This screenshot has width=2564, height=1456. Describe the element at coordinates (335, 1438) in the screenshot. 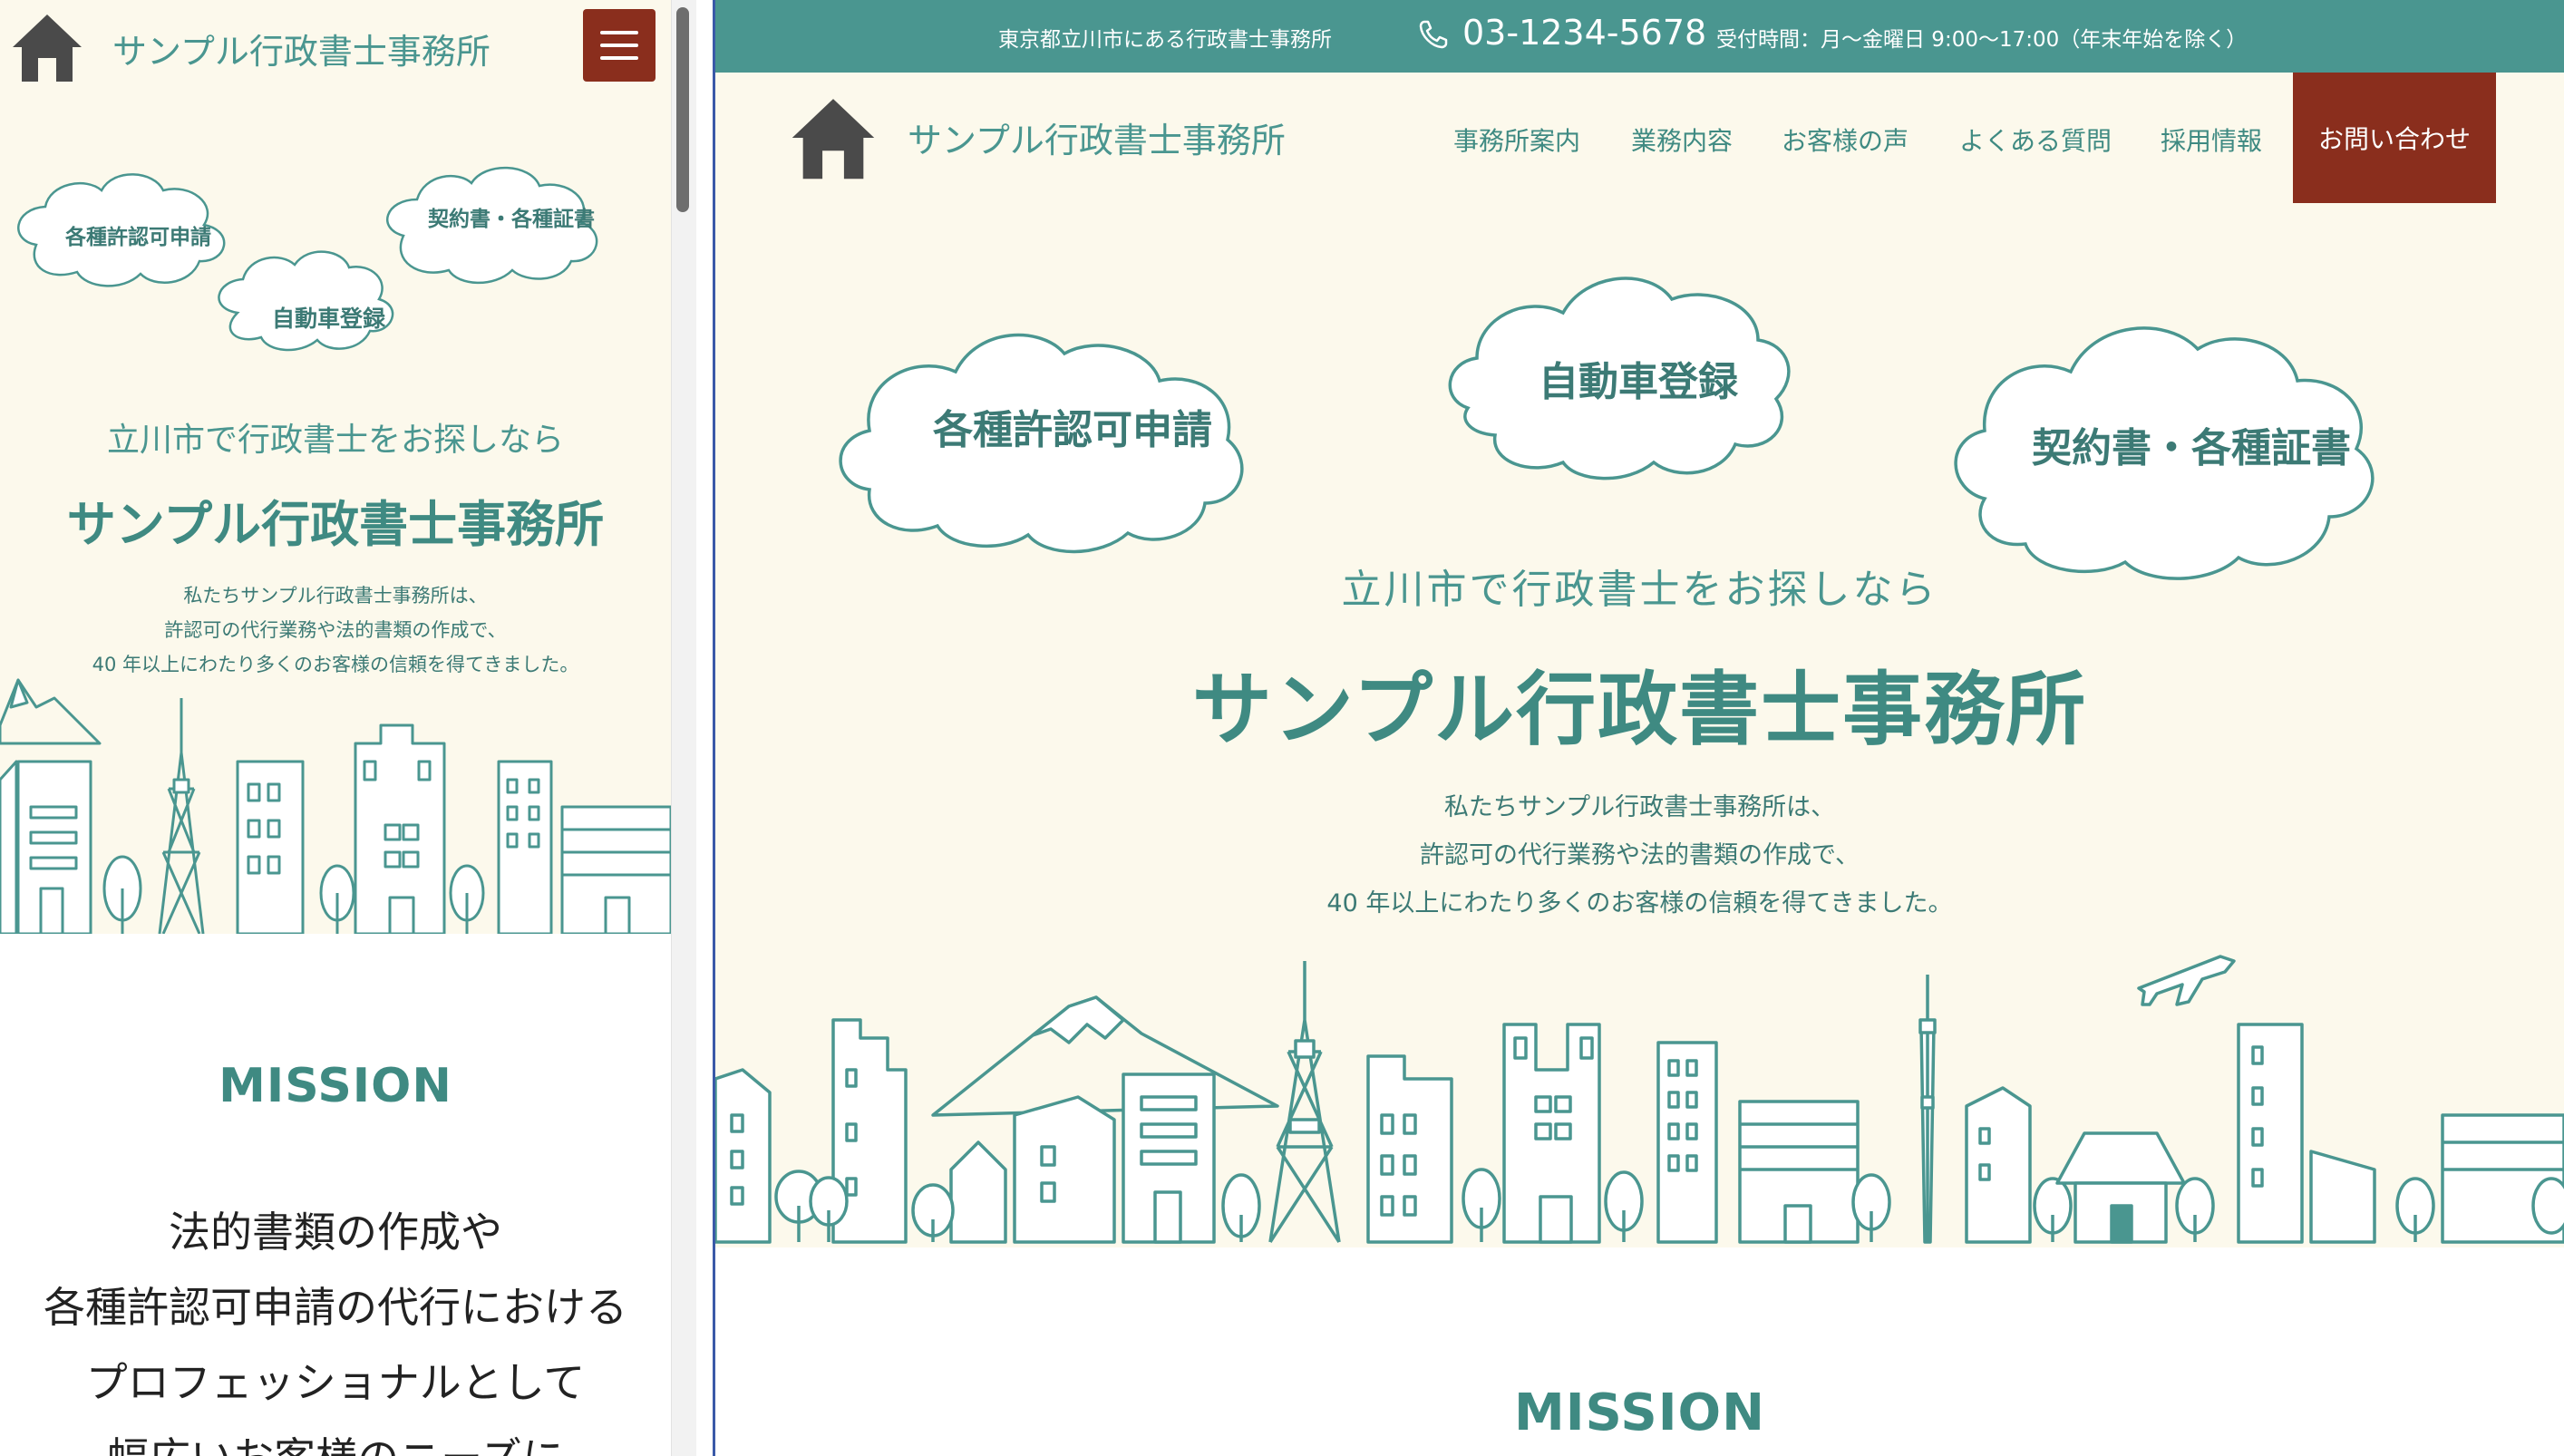

I see `mission-line: 幅広いお客様のニーズに` at that location.